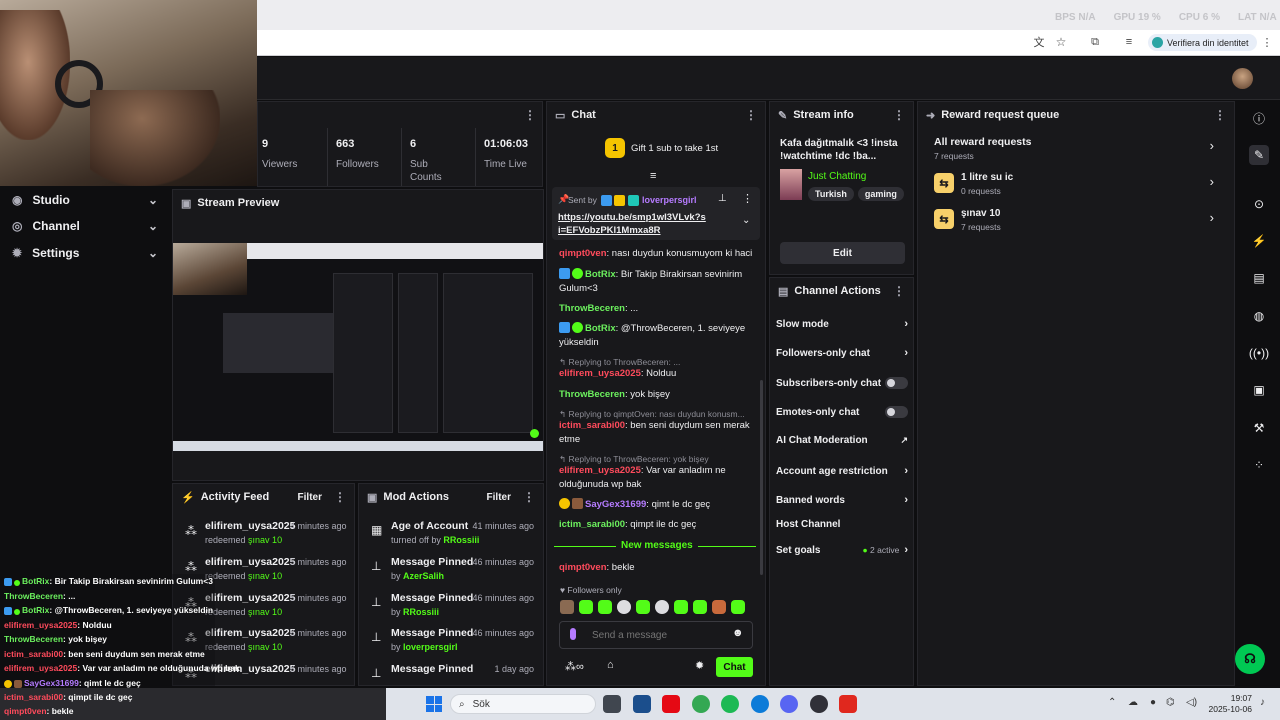 The image size is (1280, 720). Describe the element at coordinates (842, 471) in the screenshot. I see `account-age-row: Account age restriction ›` at that location.